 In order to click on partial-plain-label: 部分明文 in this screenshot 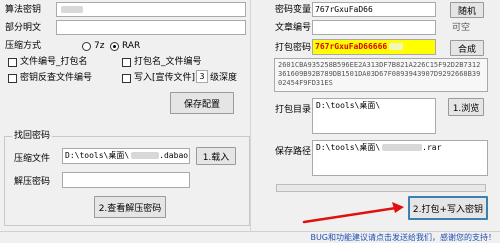, I will do `click(23, 28)`.